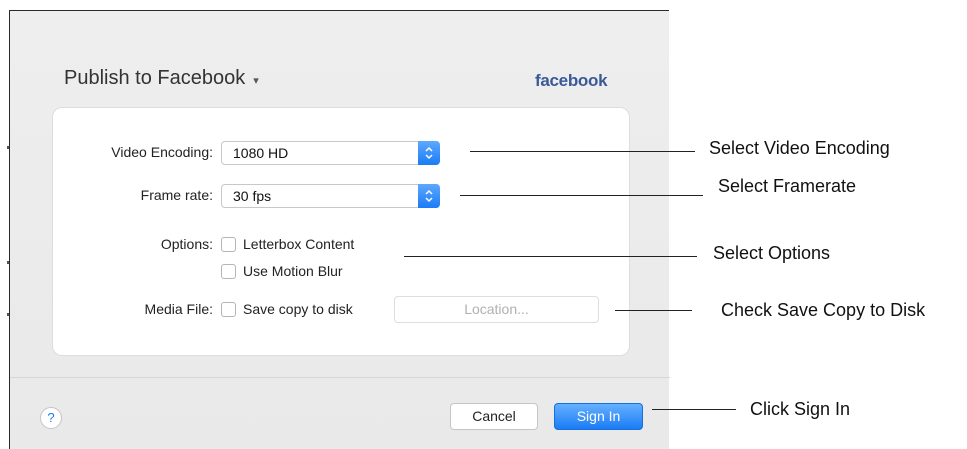 This screenshot has width=967, height=449. Describe the element at coordinates (582, 151) in the screenshot. I see `callout-line-video-encoding` at that location.